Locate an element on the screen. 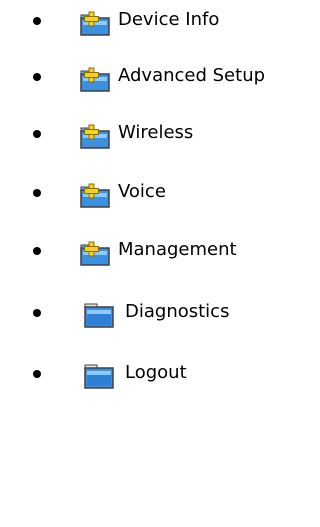 The height and width of the screenshot is (527, 320). menu-item-diagnostics: Diagnostics is located at coordinates (148, 313).